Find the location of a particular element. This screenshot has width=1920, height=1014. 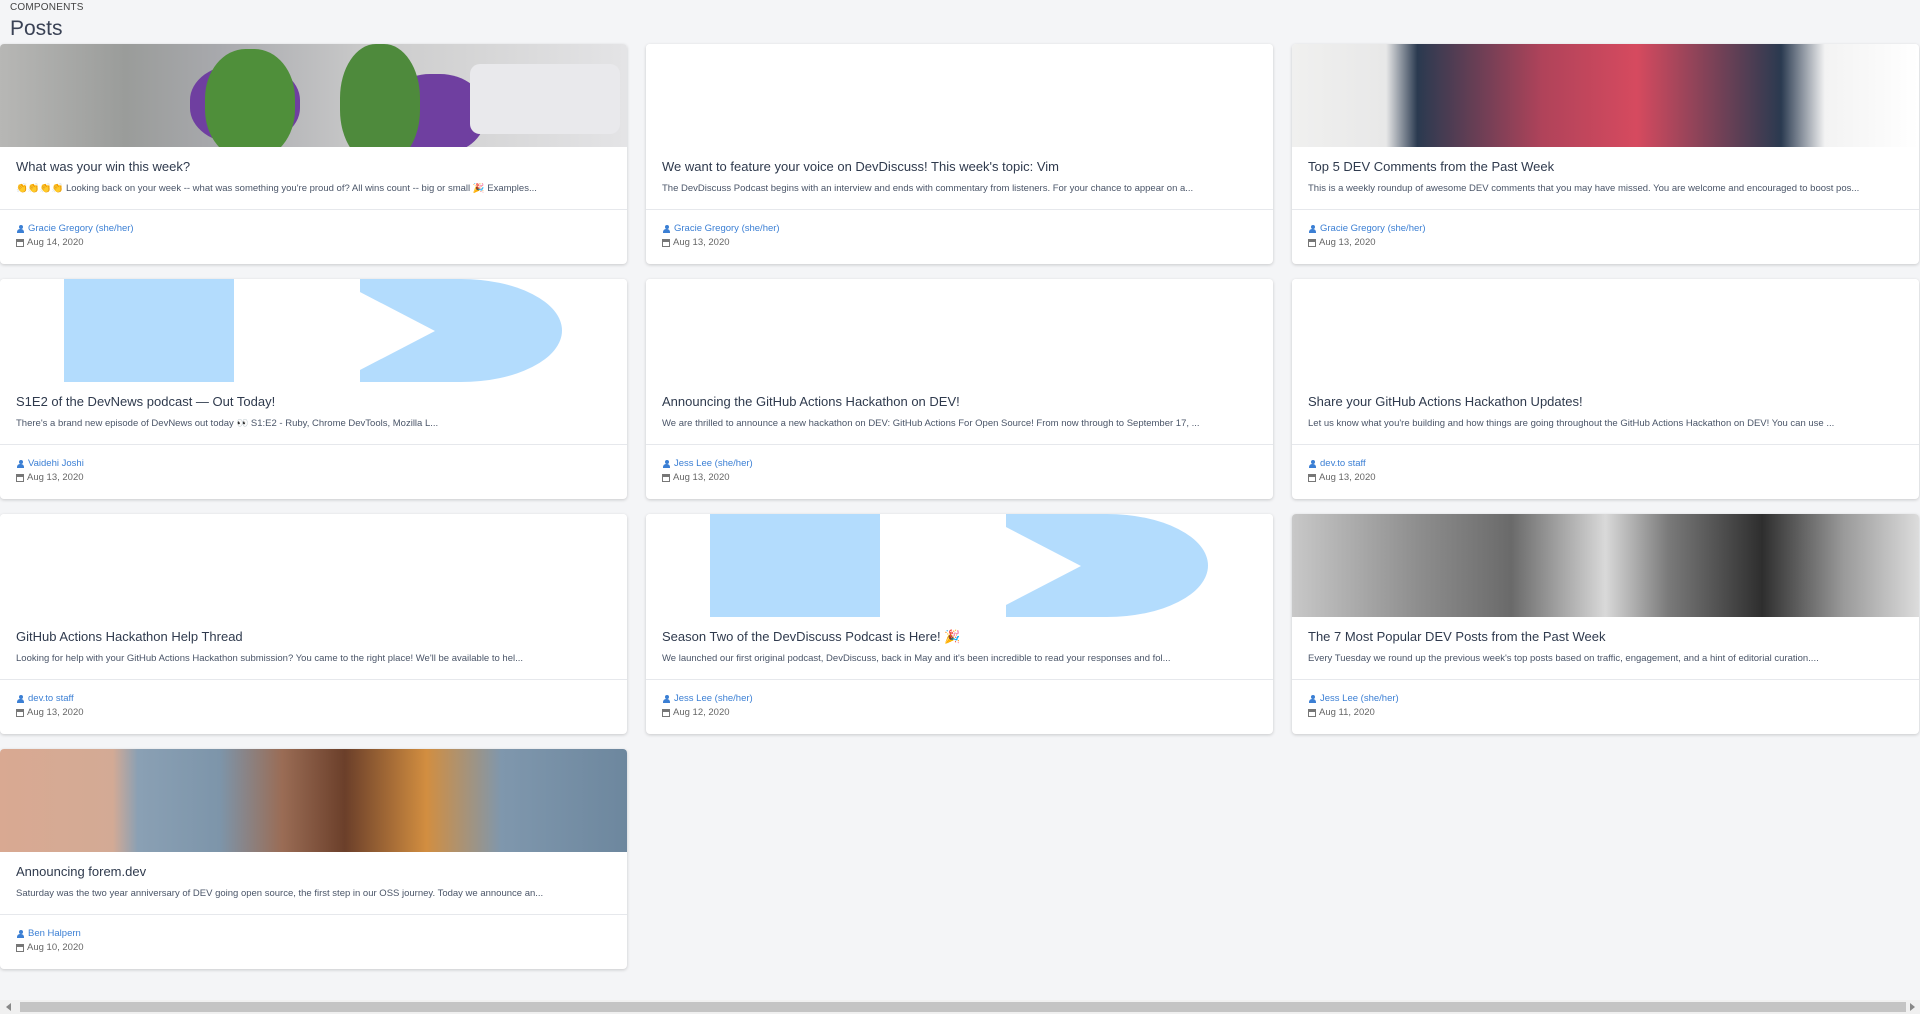

page-title: Posts is located at coordinates (36, 28).